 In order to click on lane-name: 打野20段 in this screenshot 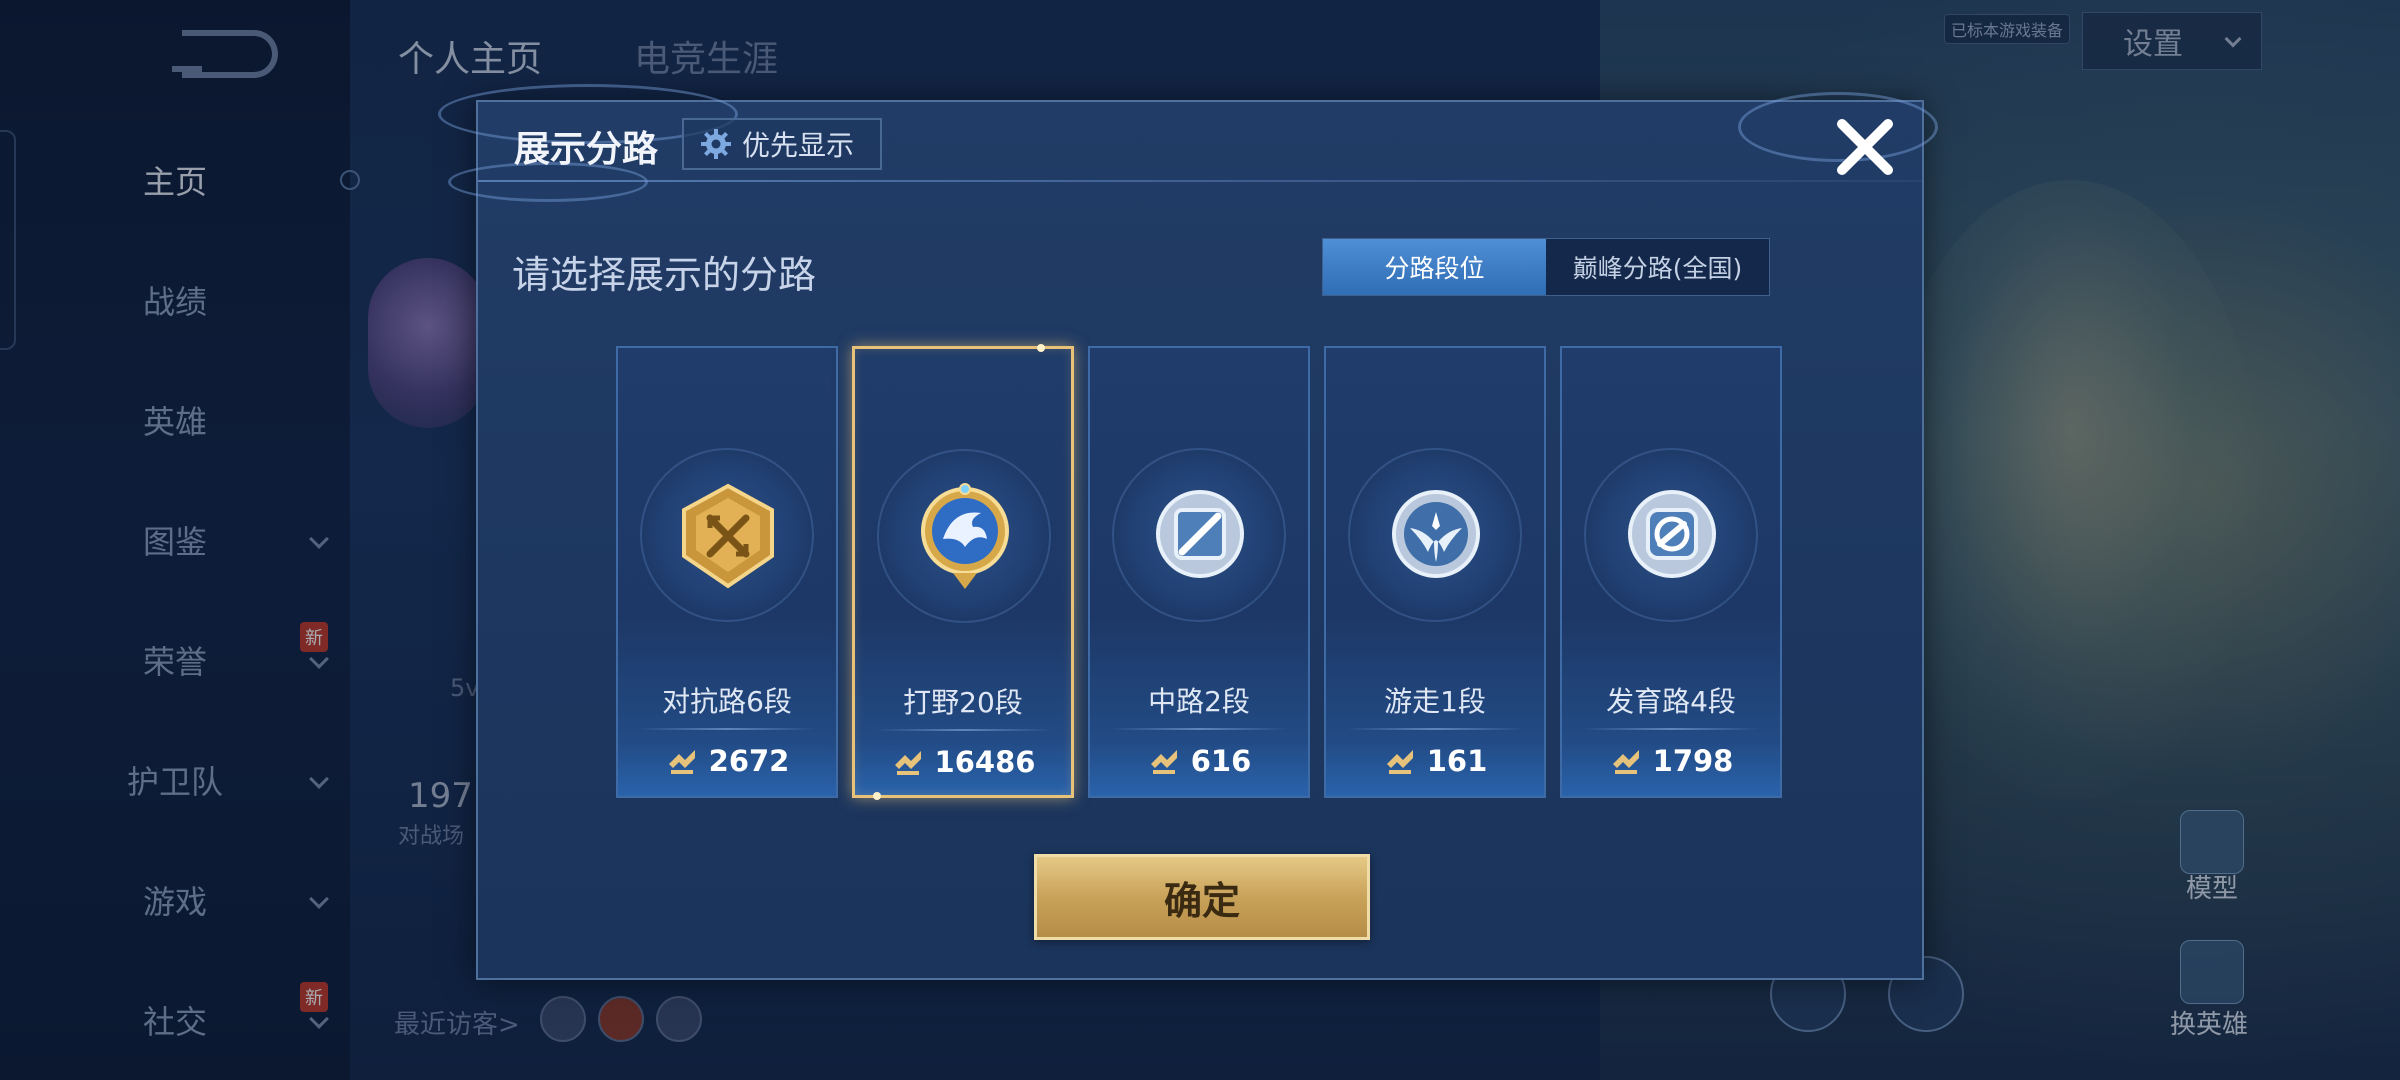, I will do `click(963, 702)`.